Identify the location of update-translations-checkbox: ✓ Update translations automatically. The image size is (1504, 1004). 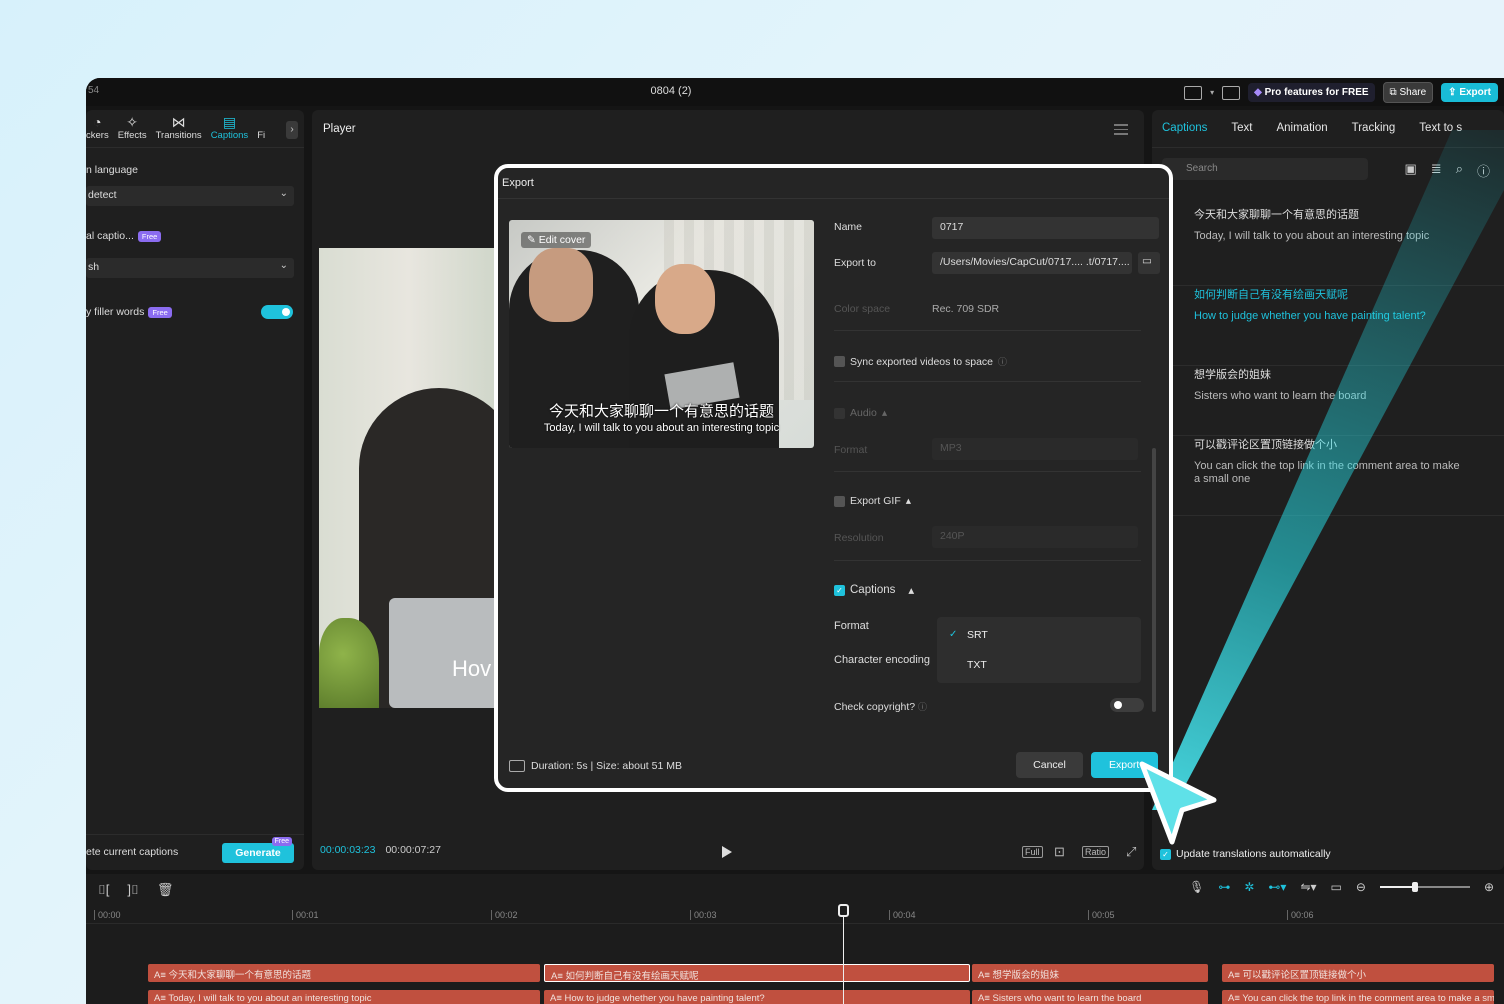
(1245, 854).